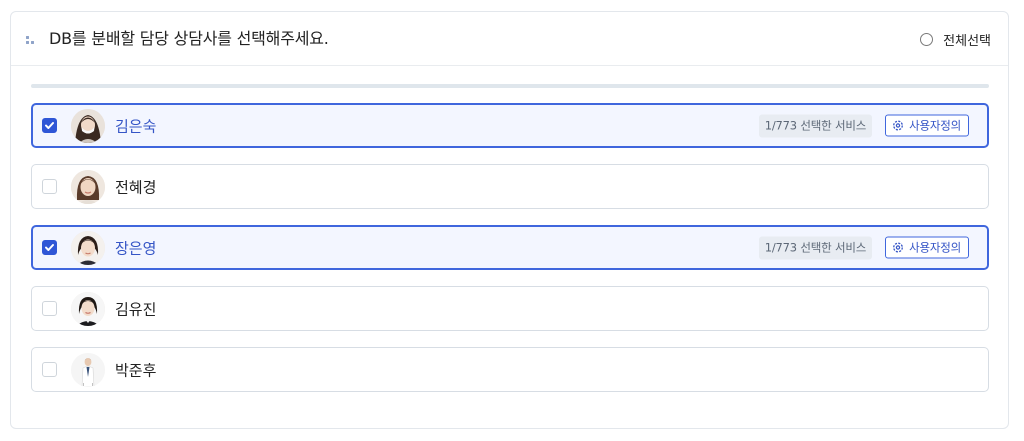 The width and height of the screenshot is (1024, 441). What do you see at coordinates (510, 186) in the screenshot?
I see `counselor-row: 전혜경` at bounding box center [510, 186].